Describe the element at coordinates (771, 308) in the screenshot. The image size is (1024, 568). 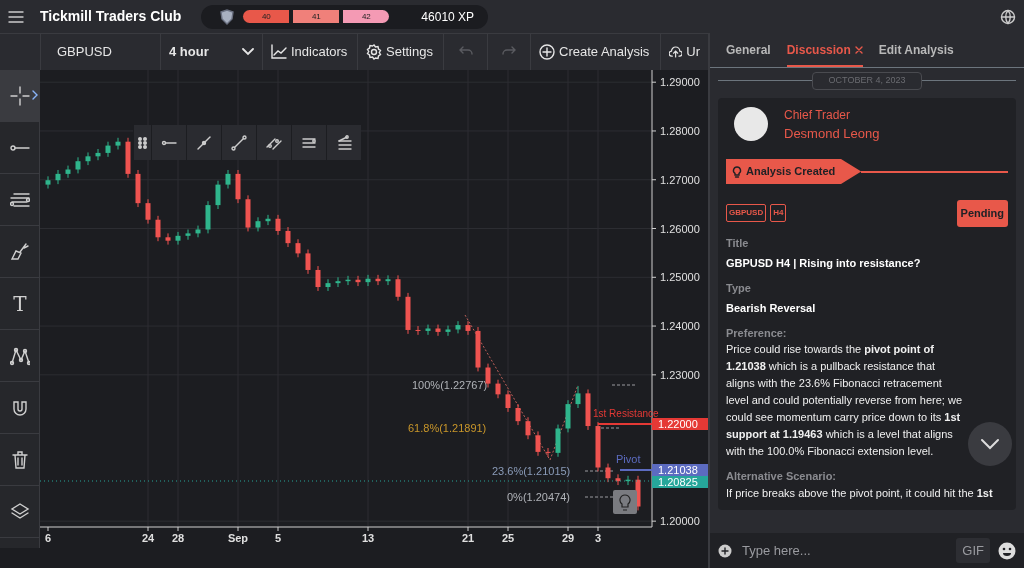
I see `field-value: Bearish Reversal` at that location.